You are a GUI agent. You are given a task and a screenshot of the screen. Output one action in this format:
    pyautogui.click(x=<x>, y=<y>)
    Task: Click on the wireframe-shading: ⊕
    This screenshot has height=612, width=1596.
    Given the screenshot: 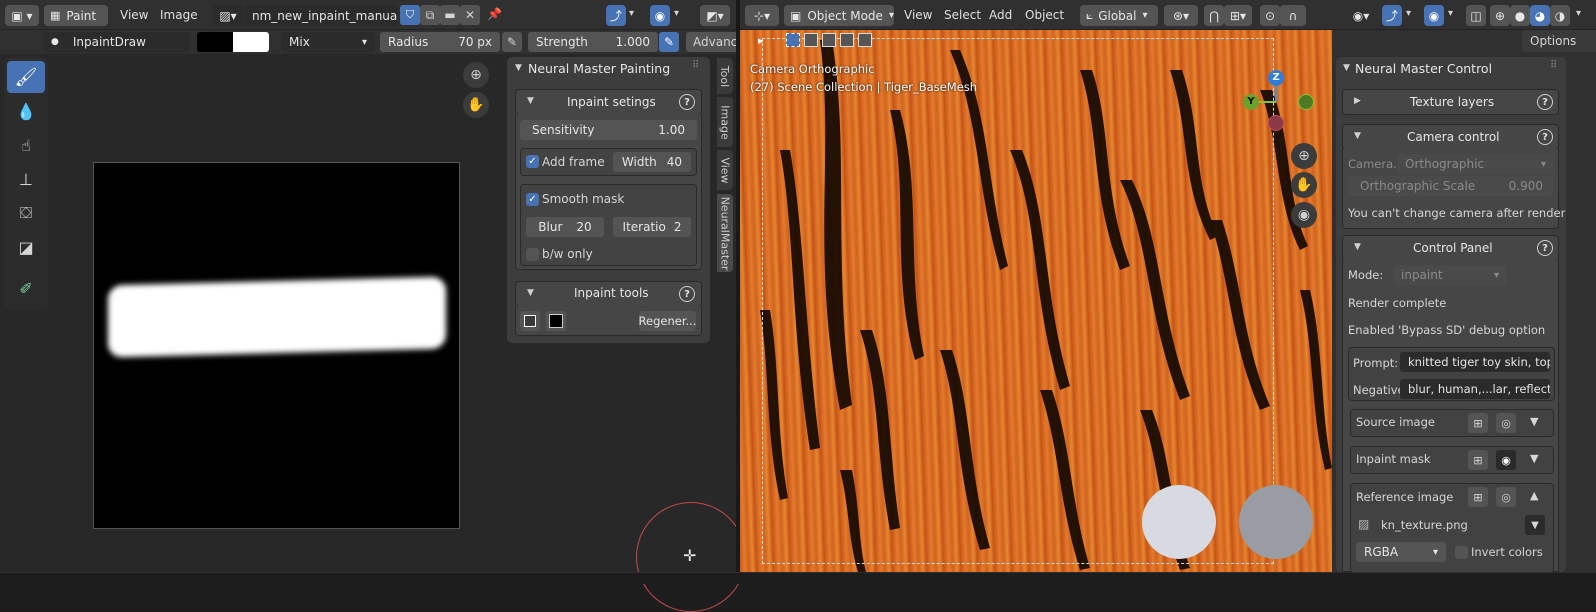 What is the action you would take?
    pyautogui.click(x=1500, y=15)
    